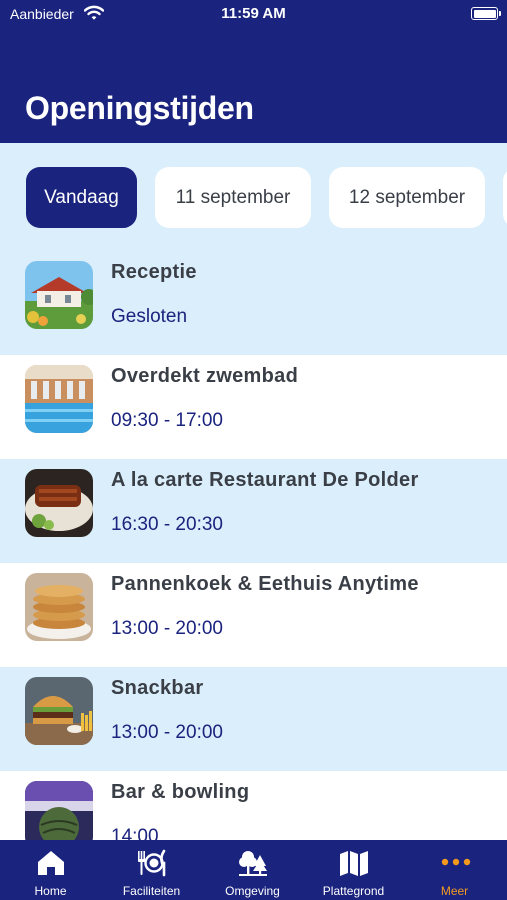 The height and width of the screenshot is (900, 507). What do you see at coordinates (51, 863) in the screenshot?
I see `home-icon` at bounding box center [51, 863].